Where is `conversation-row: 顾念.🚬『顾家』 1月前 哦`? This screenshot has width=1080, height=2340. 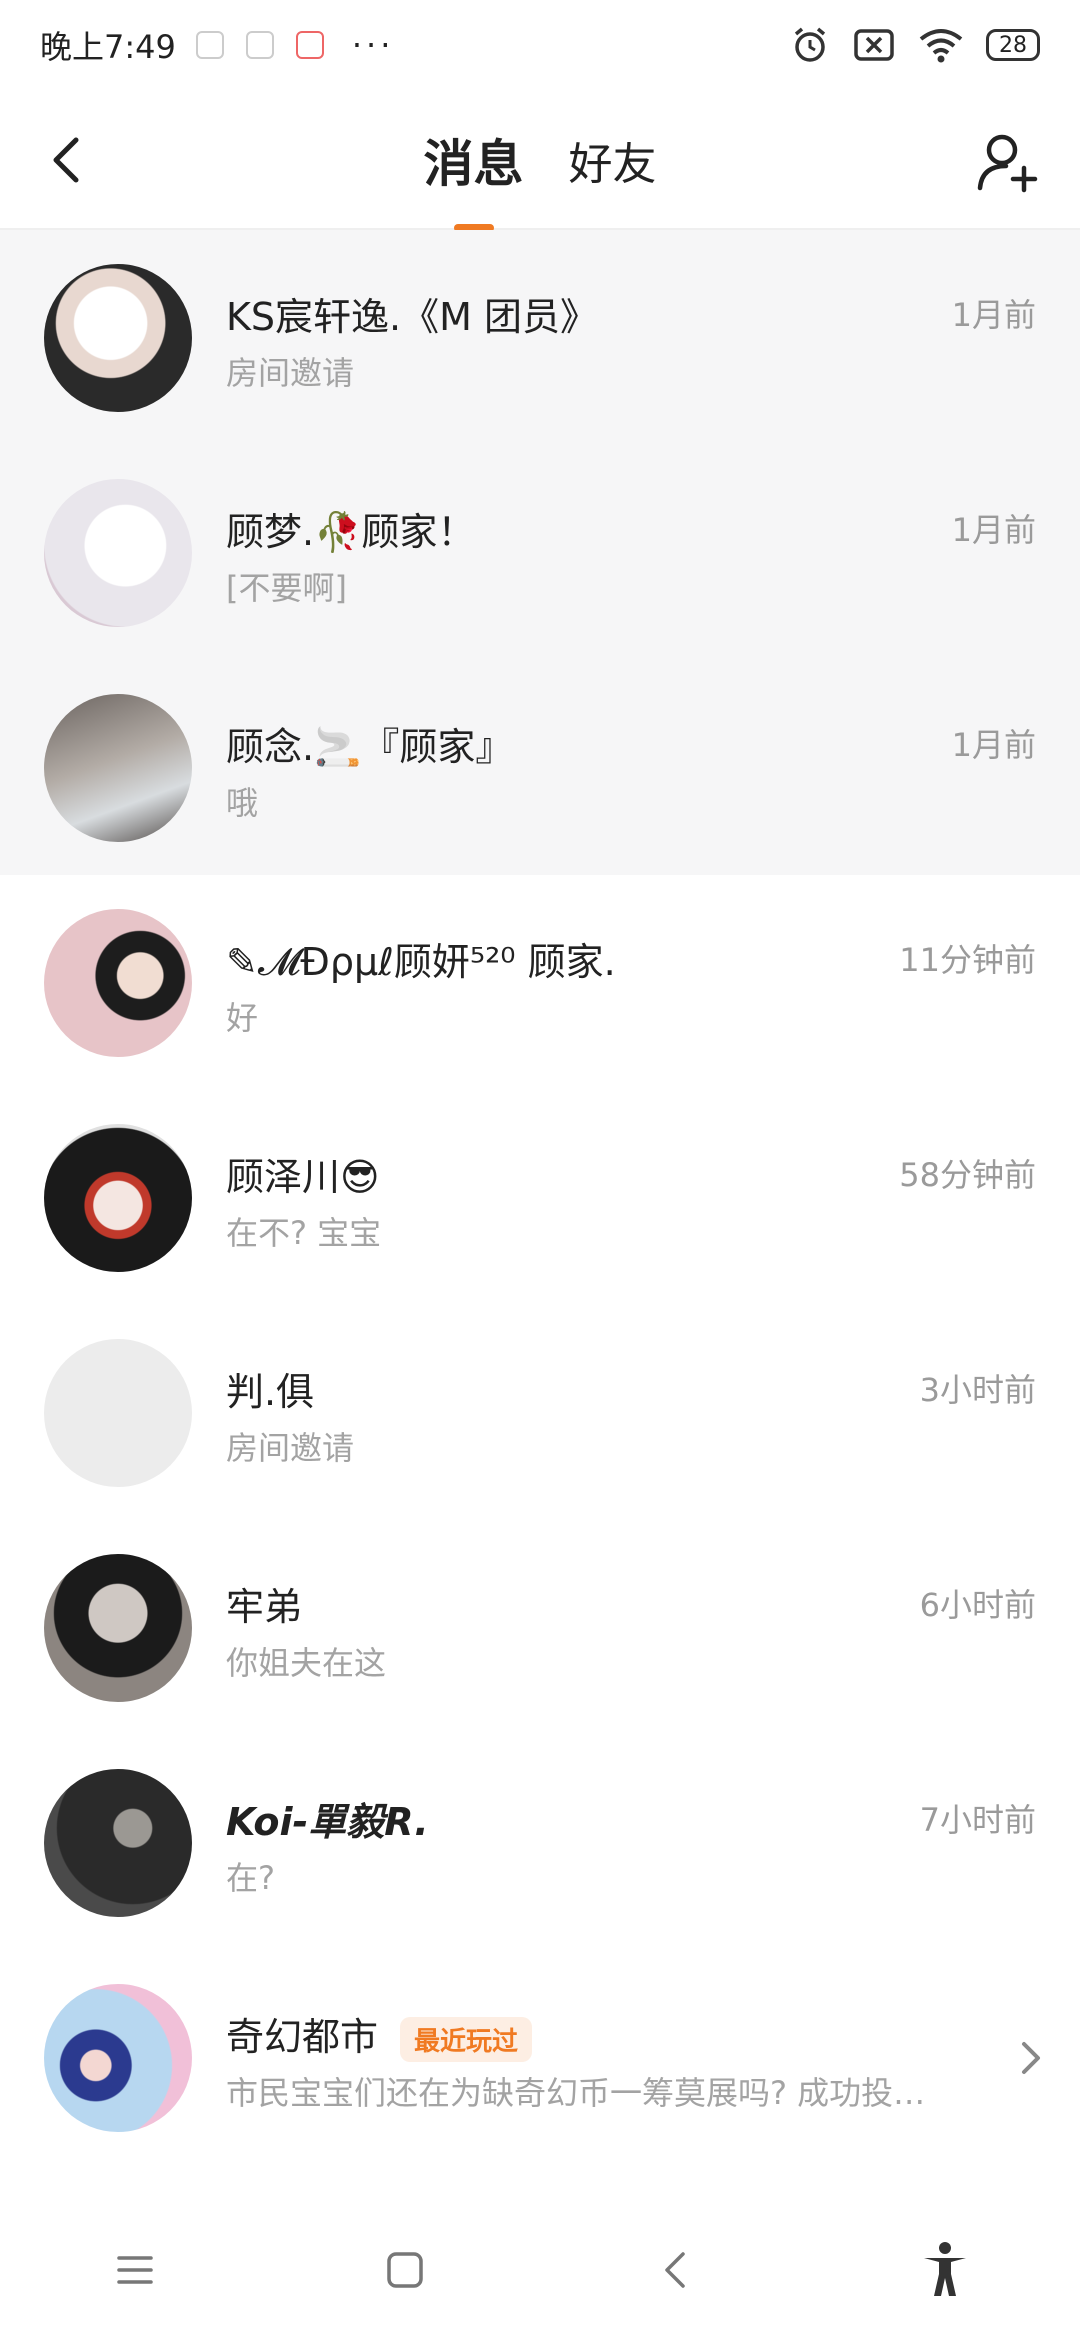
conversation-row: 顾念.🚬『顾家』 1月前 哦 is located at coordinates (540, 767).